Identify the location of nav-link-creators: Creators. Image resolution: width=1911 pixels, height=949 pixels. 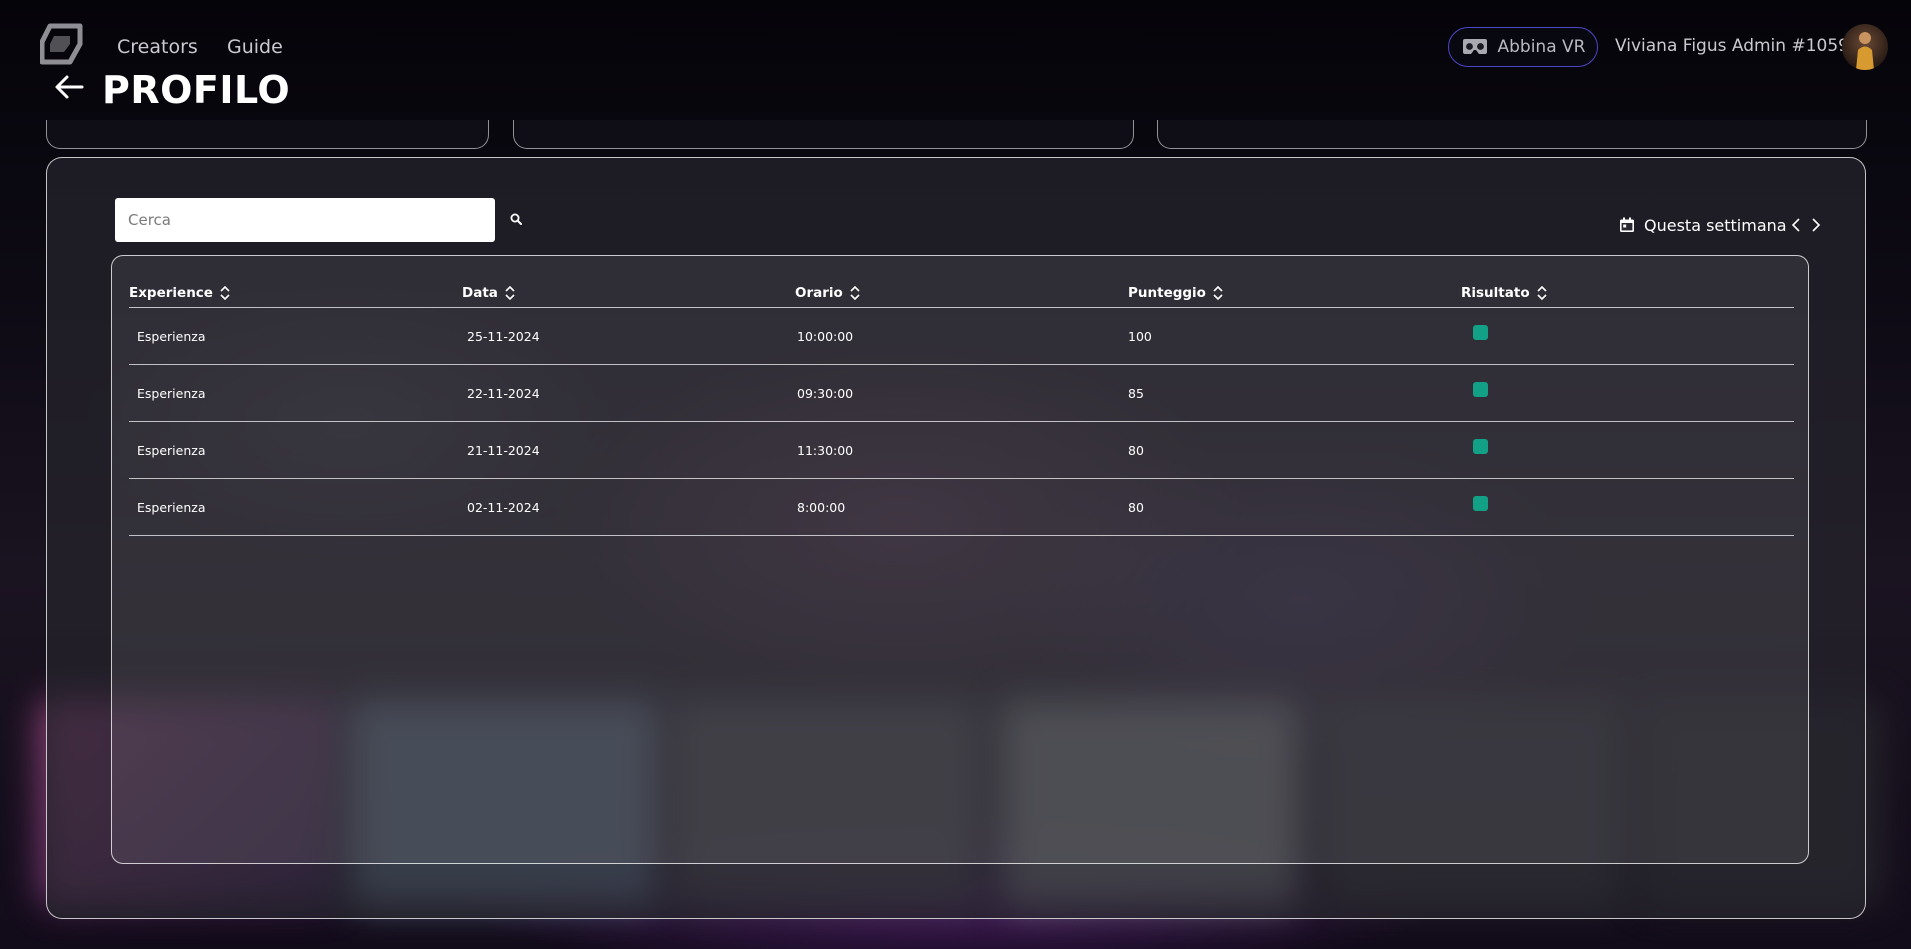
(157, 47).